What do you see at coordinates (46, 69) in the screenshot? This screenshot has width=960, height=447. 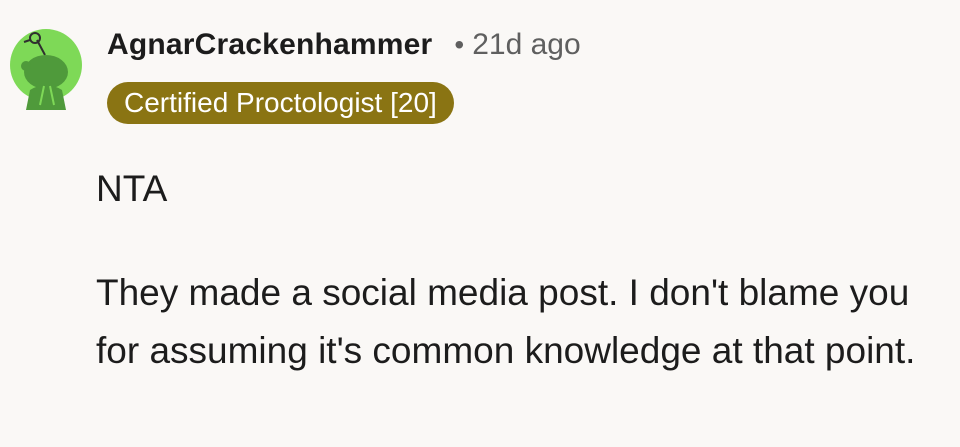 I see `snoo-avatar-icon` at bounding box center [46, 69].